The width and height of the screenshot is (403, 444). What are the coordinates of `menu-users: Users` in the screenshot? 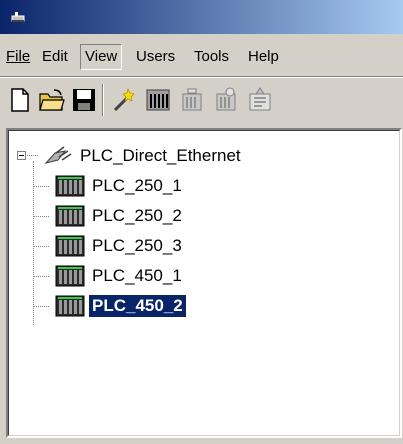 It's located at (155, 57).